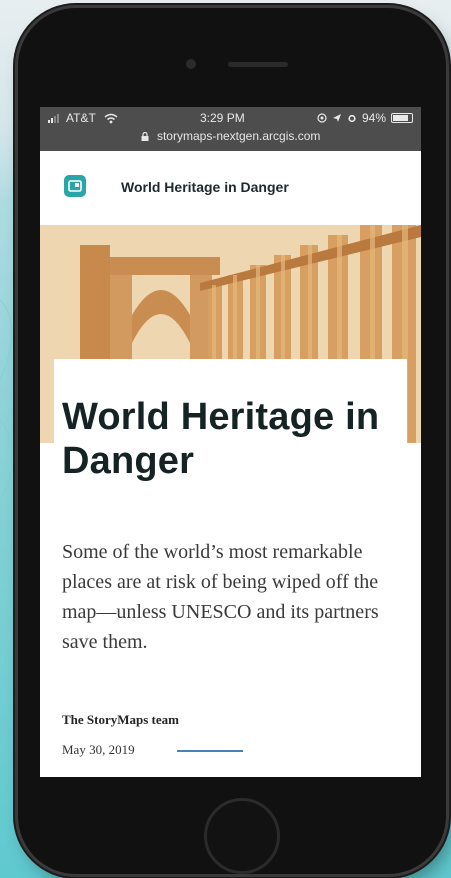 The image size is (451, 878). I want to click on arrow-icon, so click(336, 118).